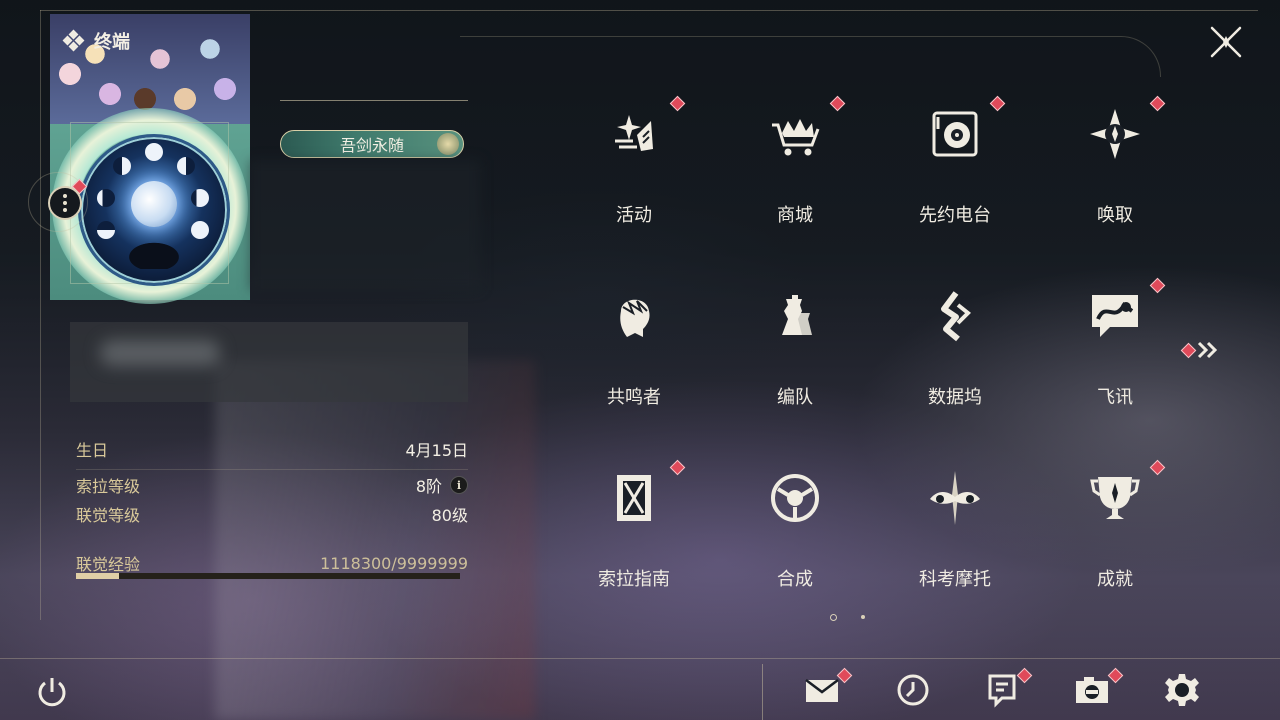  I want to click on menu-item-messages: 飞讯, so click(1115, 347).